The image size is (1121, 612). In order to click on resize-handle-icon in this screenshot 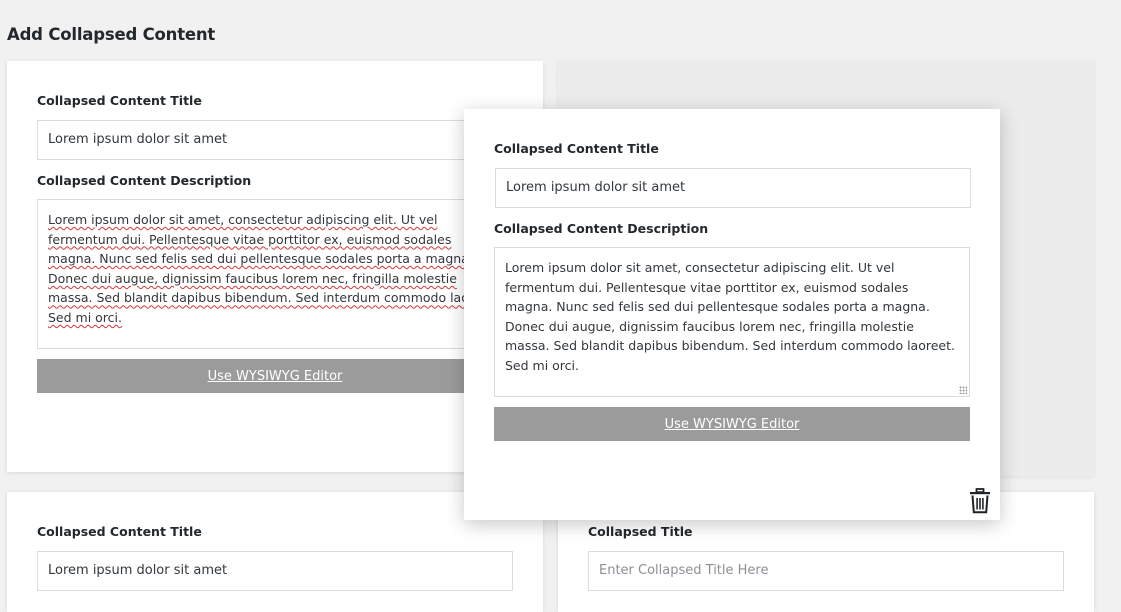, I will do `click(963, 390)`.